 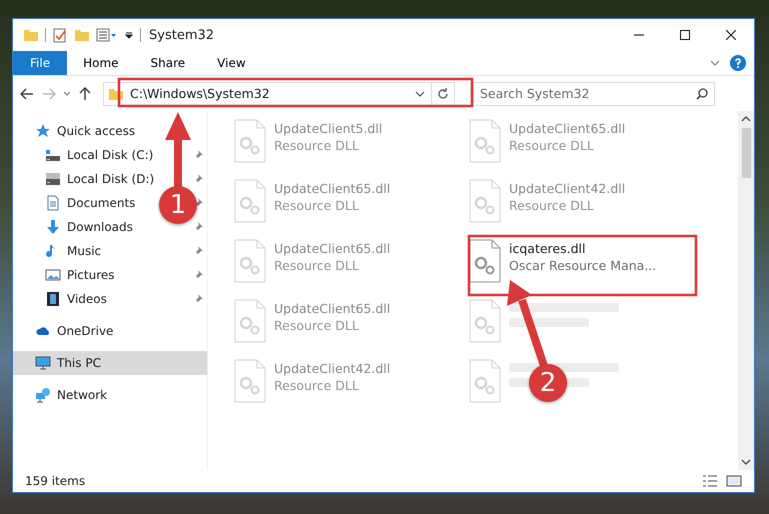 What do you see at coordinates (746, 462) in the screenshot?
I see `scroll-down-icon` at bounding box center [746, 462].